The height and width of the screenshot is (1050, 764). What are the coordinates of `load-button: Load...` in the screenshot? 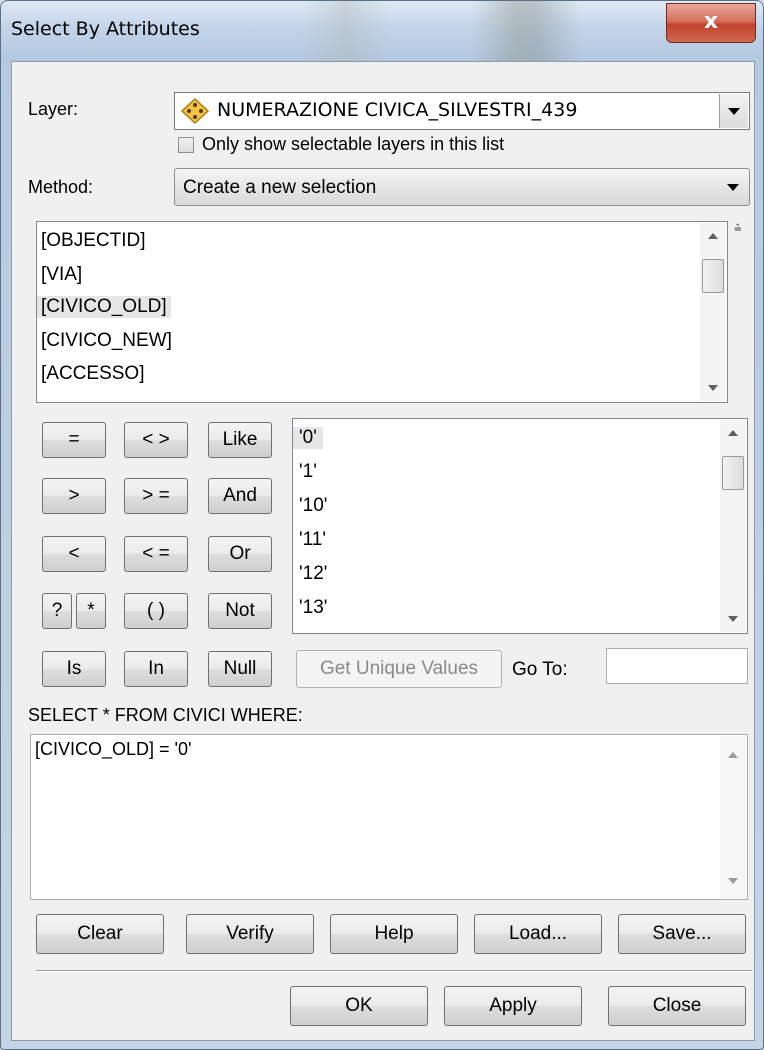 It's located at (538, 934).